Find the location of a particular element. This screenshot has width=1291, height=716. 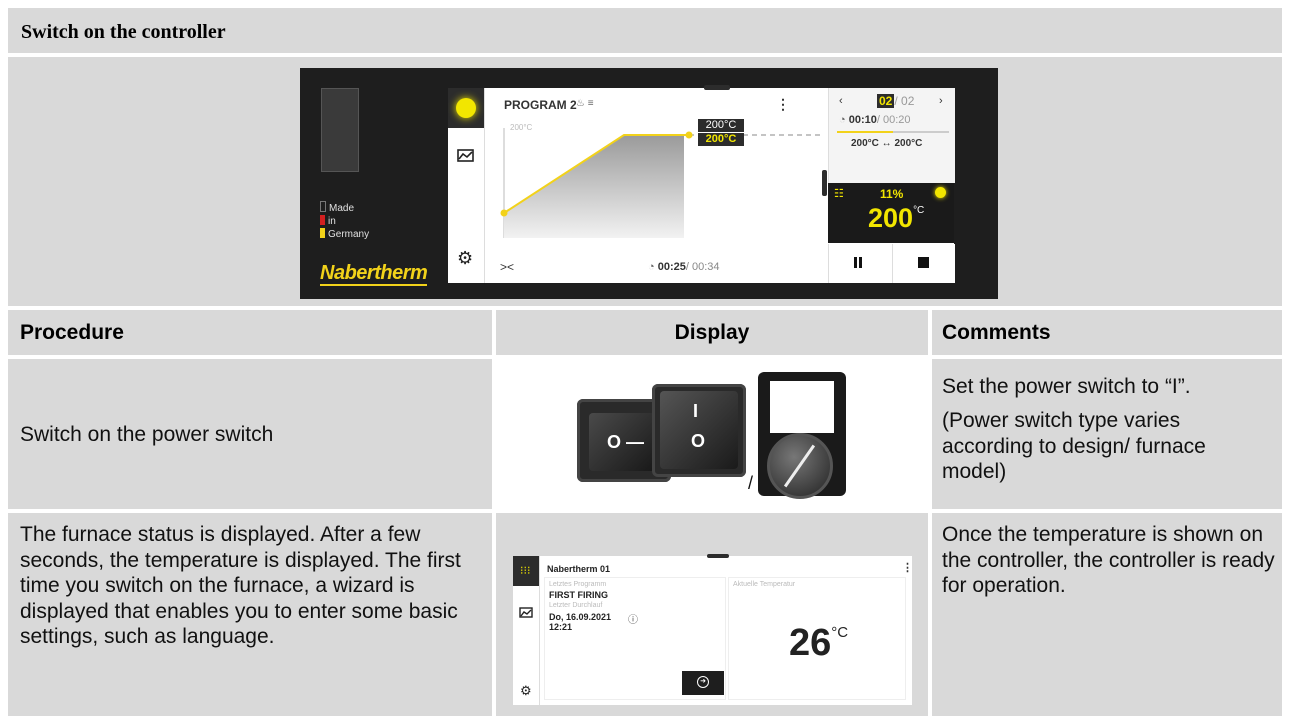

start-program-button: ➜ is located at coordinates (703, 683).